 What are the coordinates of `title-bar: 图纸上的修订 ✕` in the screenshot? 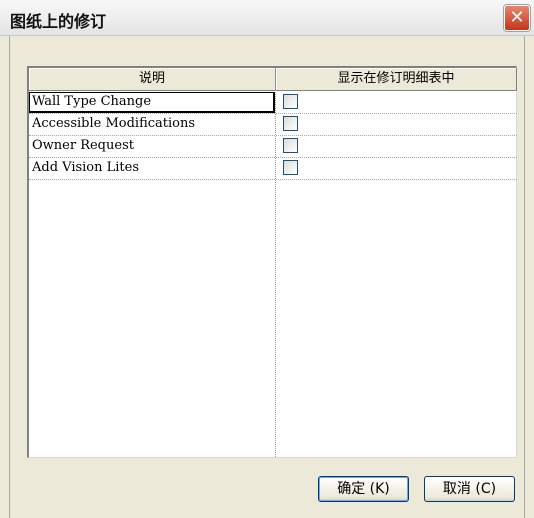 It's located at (267, 18).